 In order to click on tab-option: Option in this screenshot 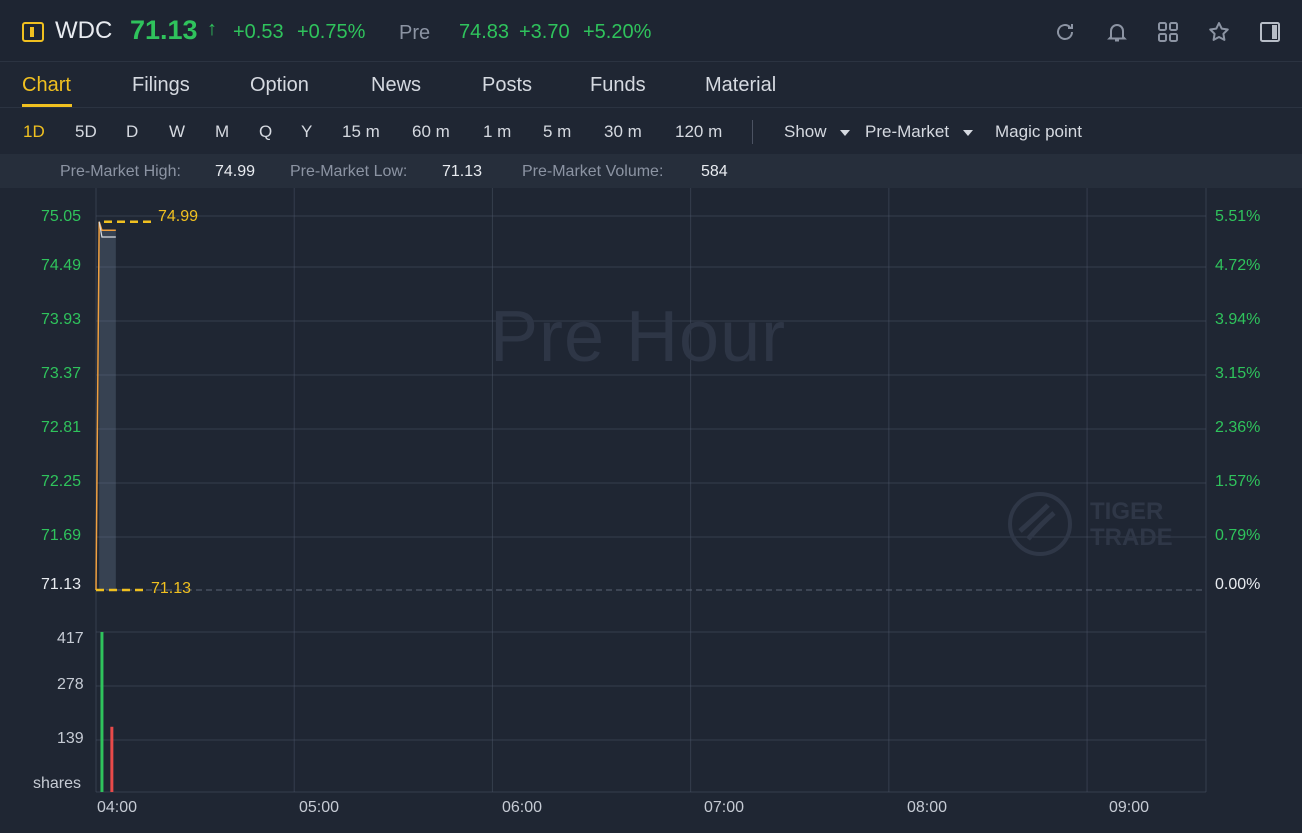, I will do `click(279, 85)`.